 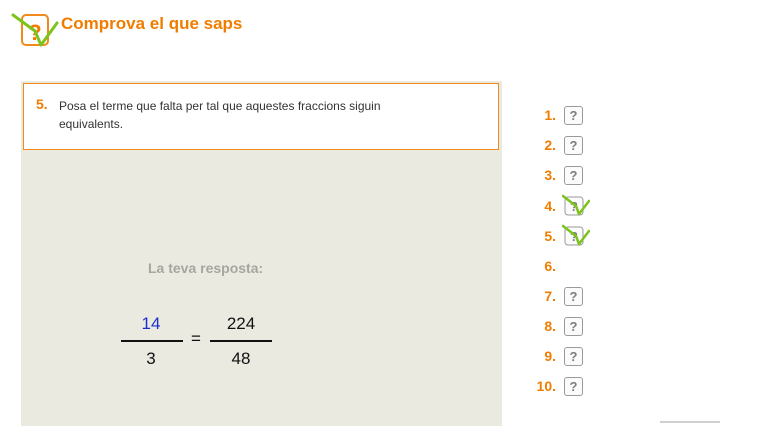 What do you see at coordinates (550, 145) in the screenshot?
I see `question-nav-label: 2.` at bounding box center [550, 145].